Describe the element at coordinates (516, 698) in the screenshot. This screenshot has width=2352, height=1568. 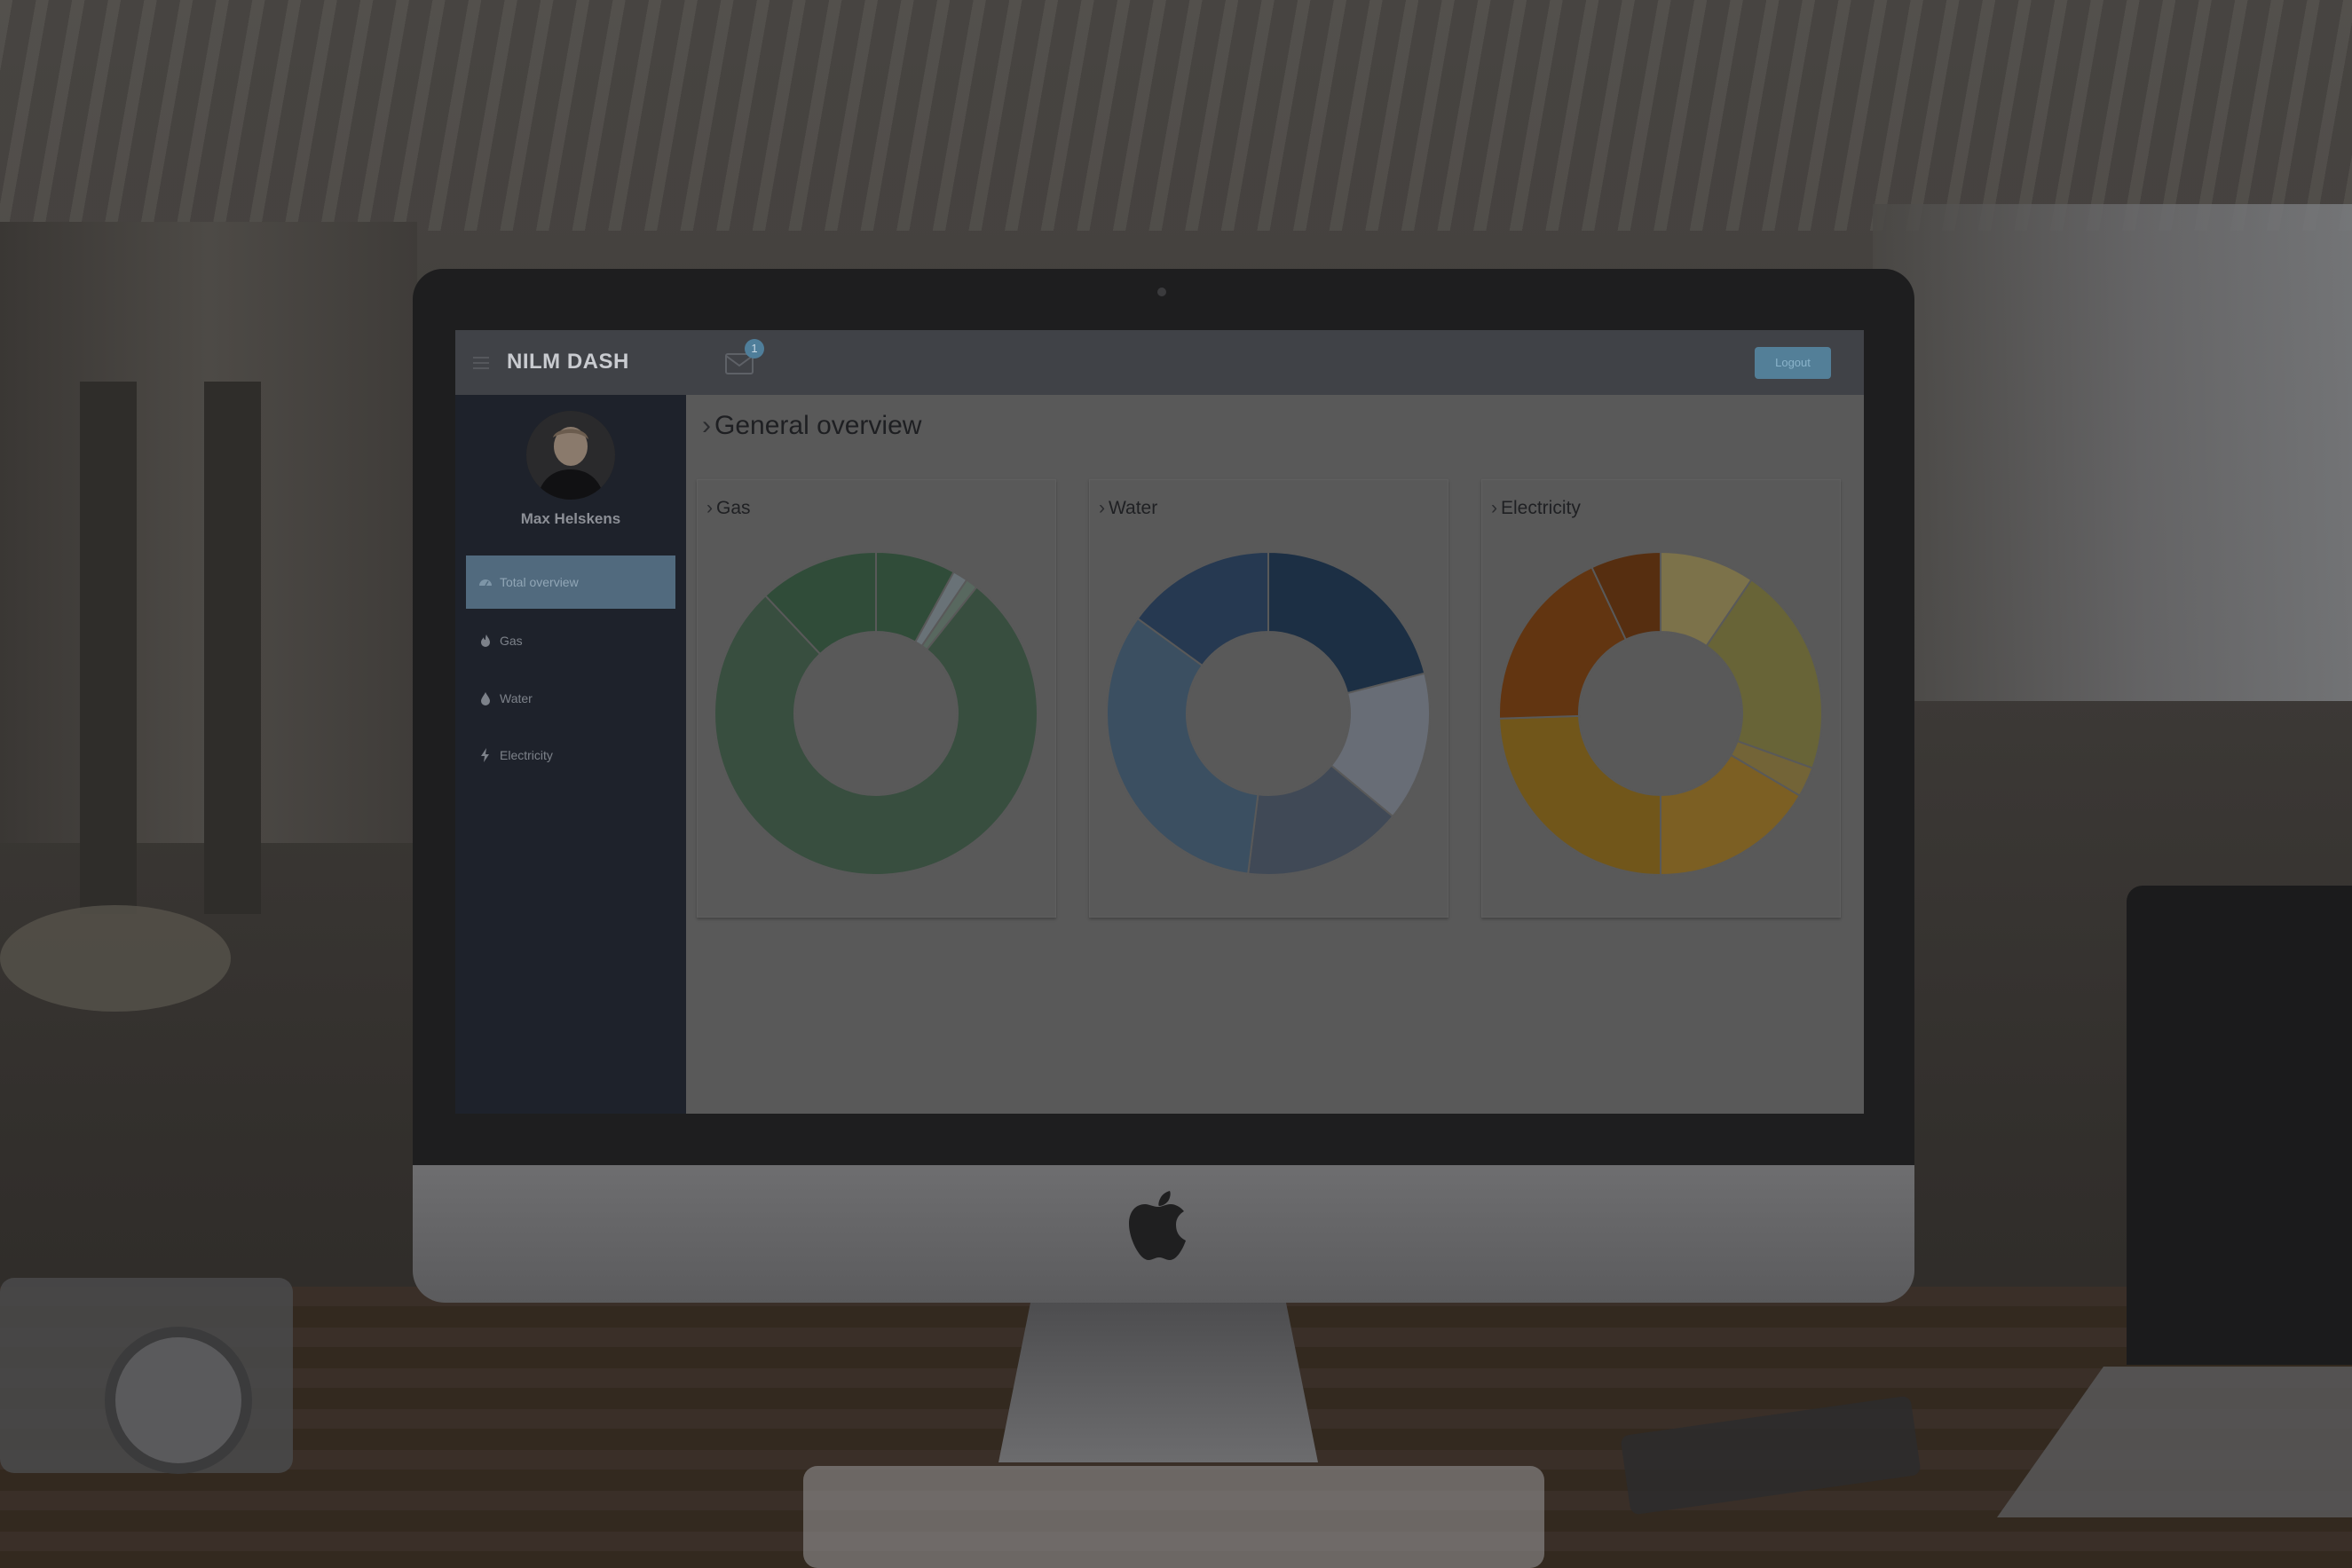
I see `sidebar-item-label: Water` at that location.